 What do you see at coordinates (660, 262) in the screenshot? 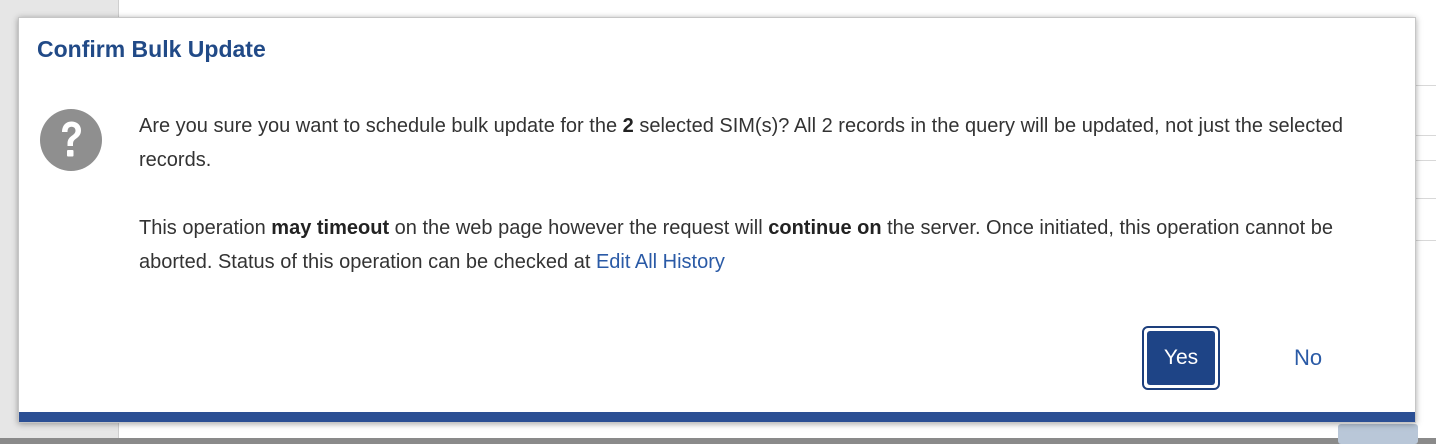
I see `edit-all-history-link: Edit All History` at bounding box center [660, 262].